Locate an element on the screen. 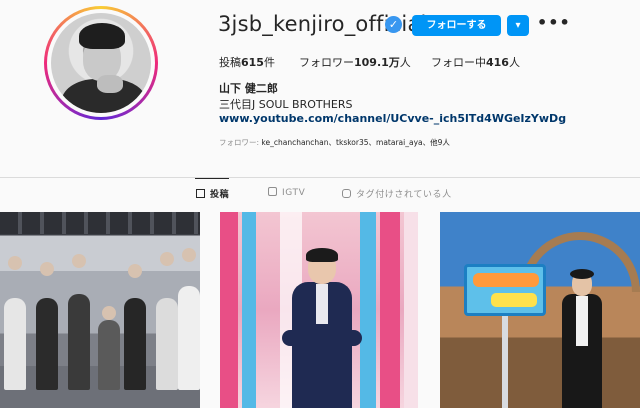 This screenshot has height=408, width=640. tagged-icon is located at coordinates (346, 193).